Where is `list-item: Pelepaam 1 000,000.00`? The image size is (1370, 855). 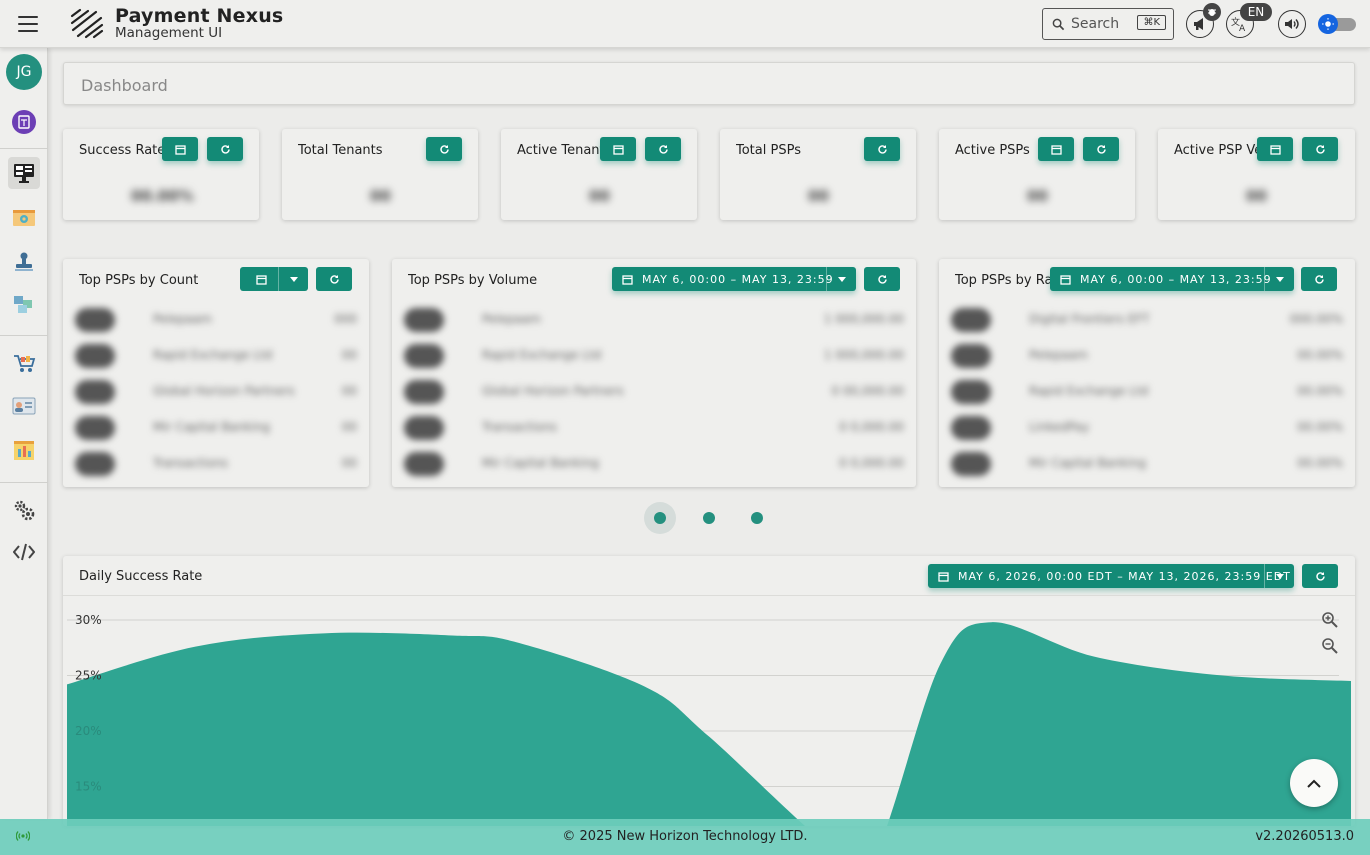
list-item: Pelepaam 1 000,000.00 is located at coordinates (654, 318).